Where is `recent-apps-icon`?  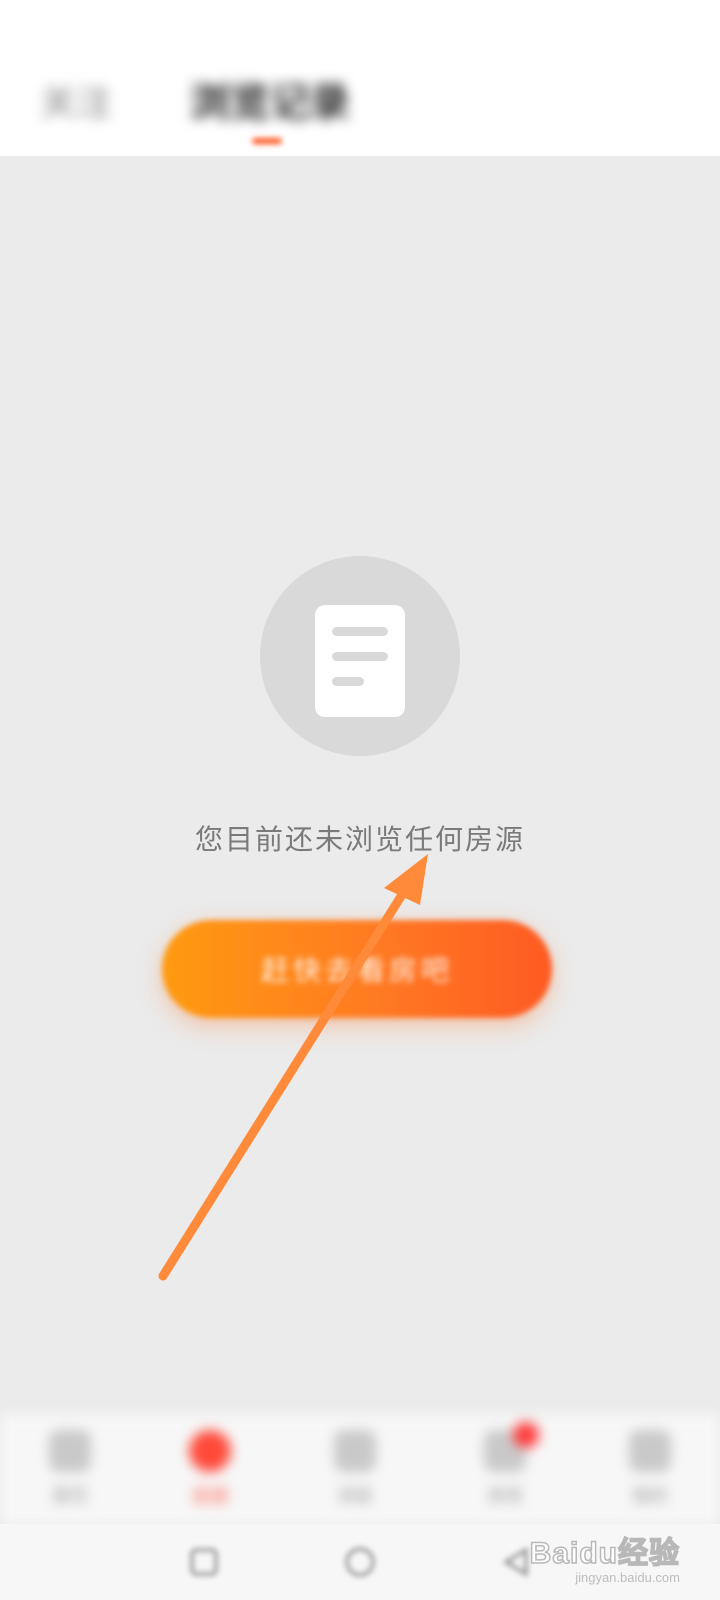 recent-apps-icon is located at coordinates (204, 1562).